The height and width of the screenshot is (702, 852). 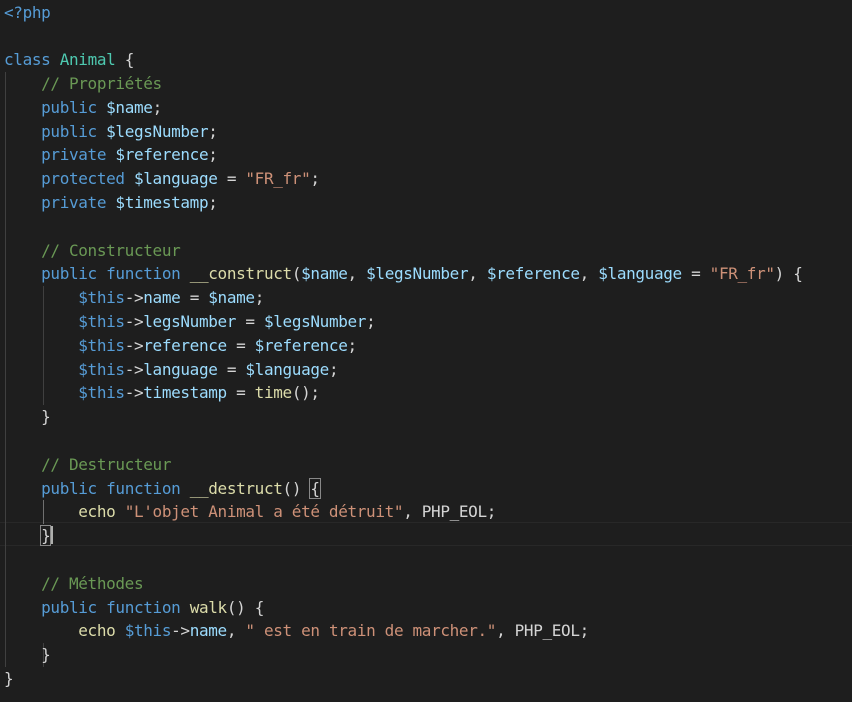 I want to click on code-token: private, so click(x=74, y=155).